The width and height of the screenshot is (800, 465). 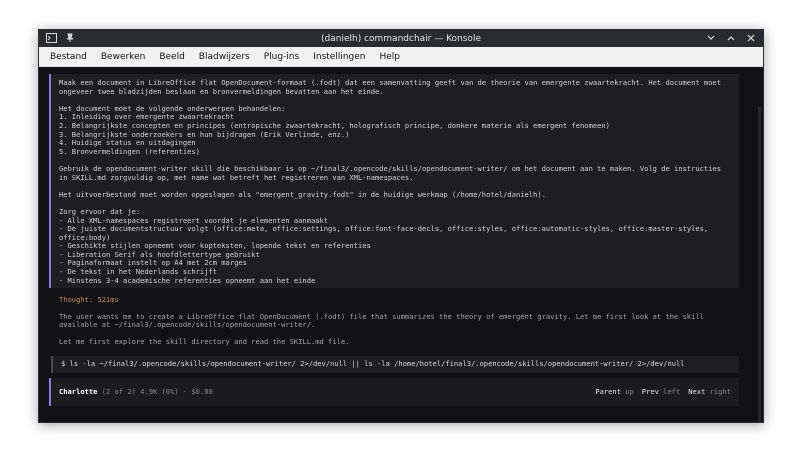 I want to click on nav-next-label: Next, so click(x=697, y=391).